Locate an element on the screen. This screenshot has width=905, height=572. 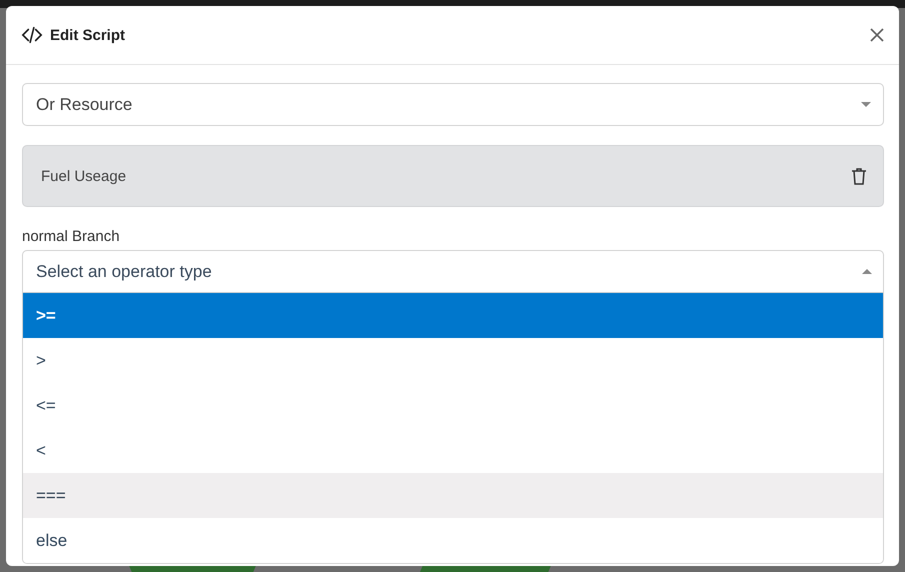
field-label: normal Branch is located at coordinates (71, 237).